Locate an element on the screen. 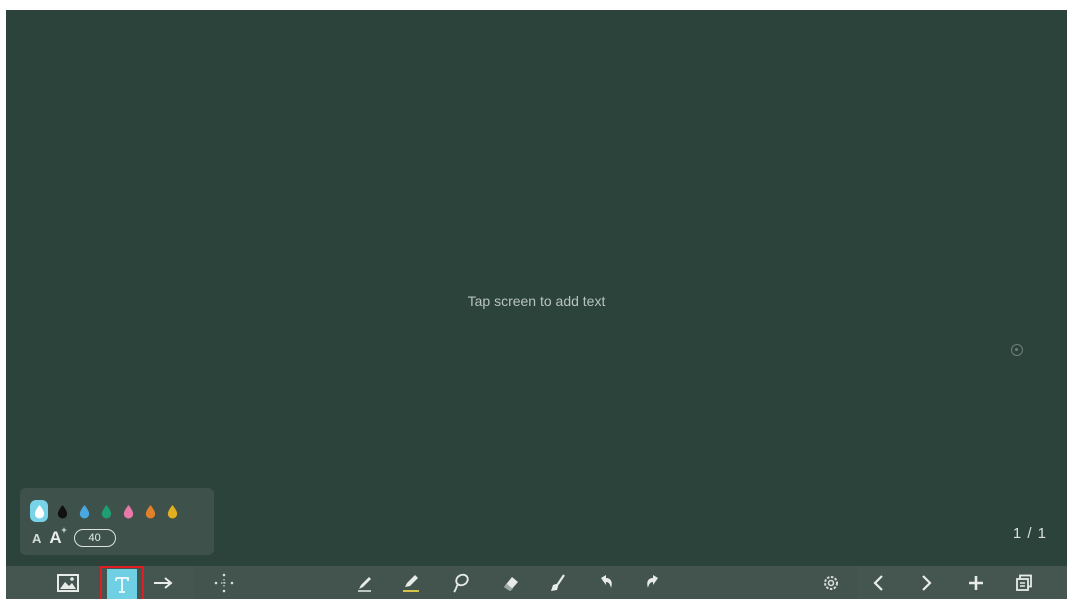 This screenshot has width=1069, height=599. highlighter-icon is located at coordinates (411, 583).